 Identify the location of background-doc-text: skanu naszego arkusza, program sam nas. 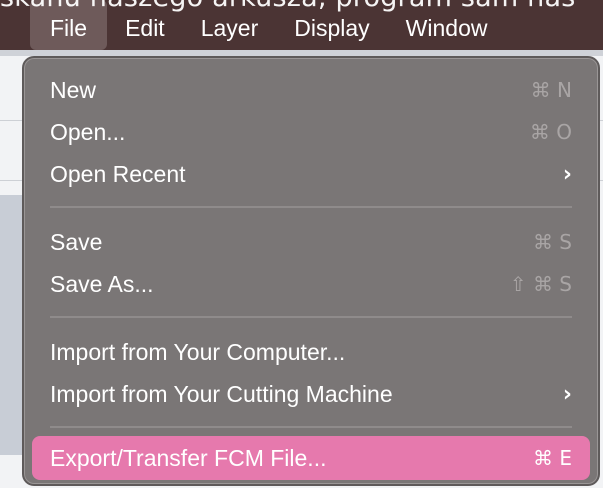
(288, 6).